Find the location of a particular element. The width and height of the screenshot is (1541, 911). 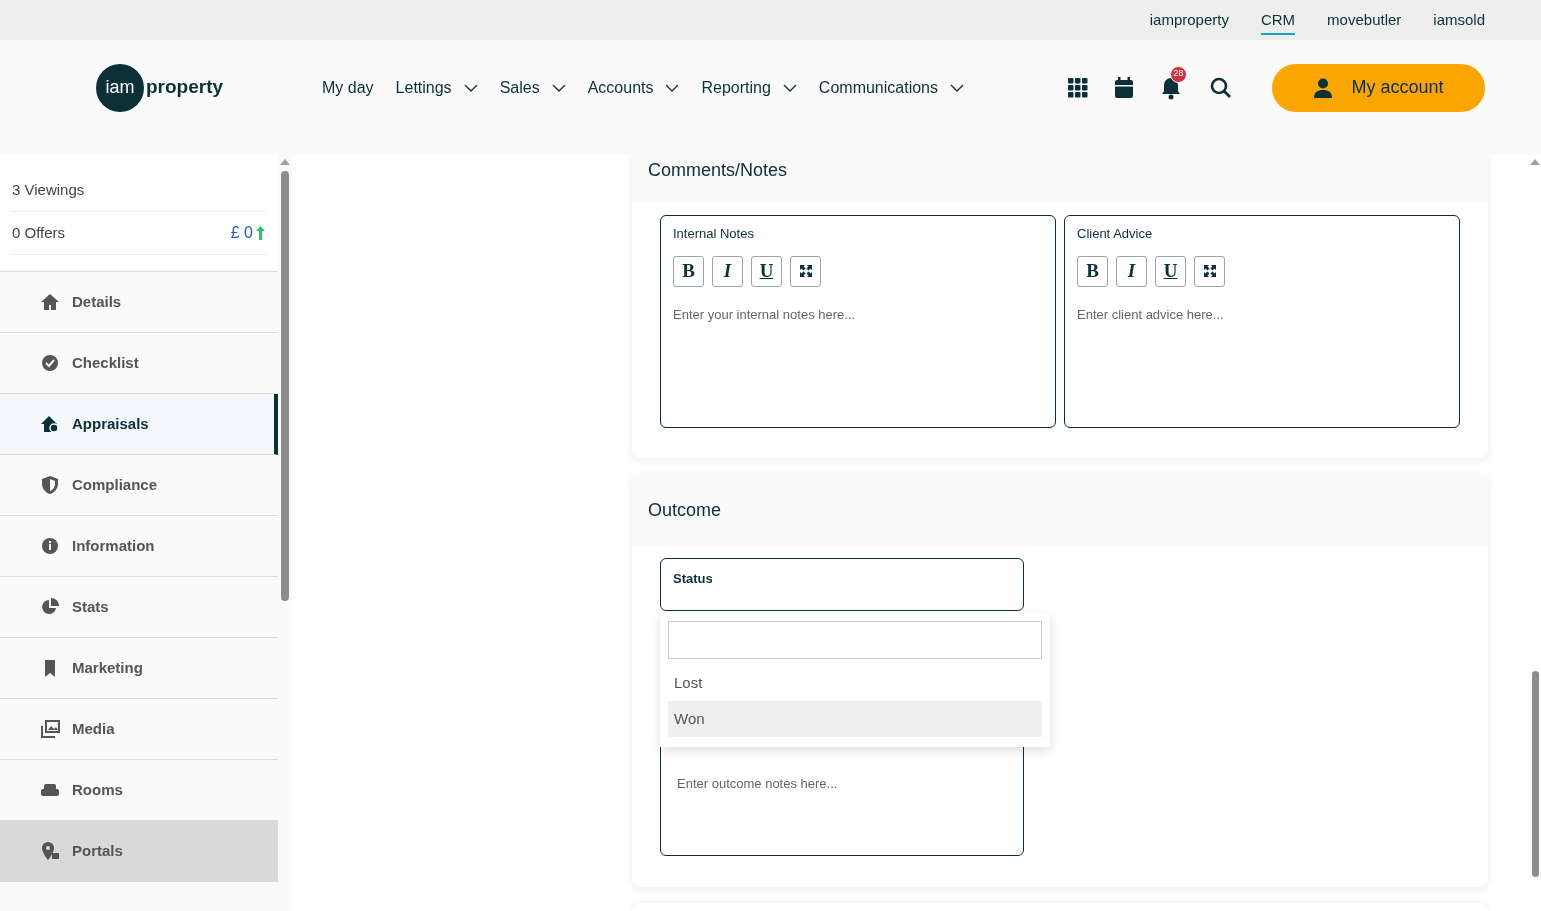

logo-mark: iam is located at coordinates (120, 87).